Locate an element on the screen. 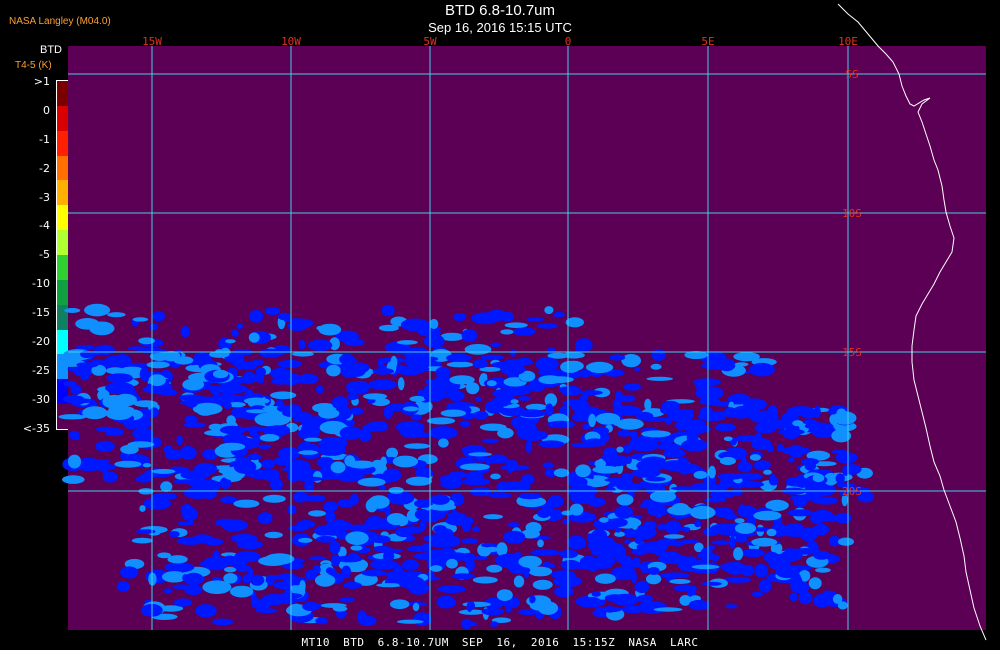 Image resolution: width=1000 pixels, height=650 pixels. longitude-label: 5E is located at coordinates (707, 41).